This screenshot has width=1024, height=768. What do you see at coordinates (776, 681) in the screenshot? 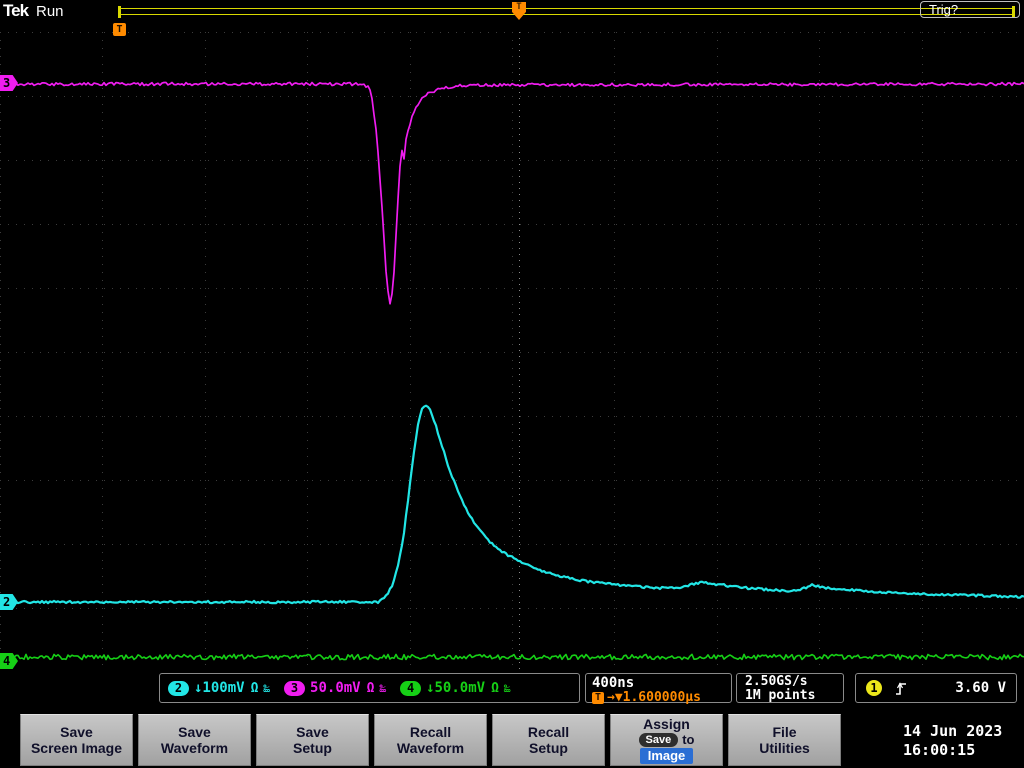
I see `sample-rate: 2.50GS/s` at bounding box center [776, 681].